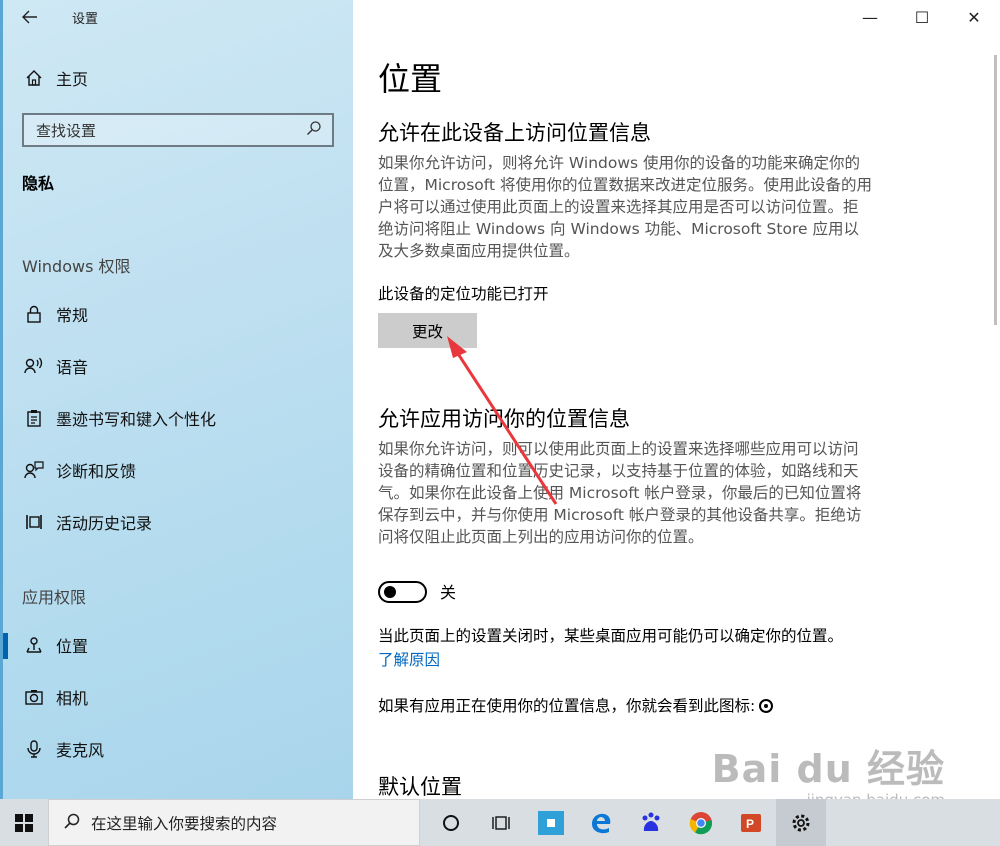  I want to click on section-windows-permissions: Windows 权限, so click(76, 266).